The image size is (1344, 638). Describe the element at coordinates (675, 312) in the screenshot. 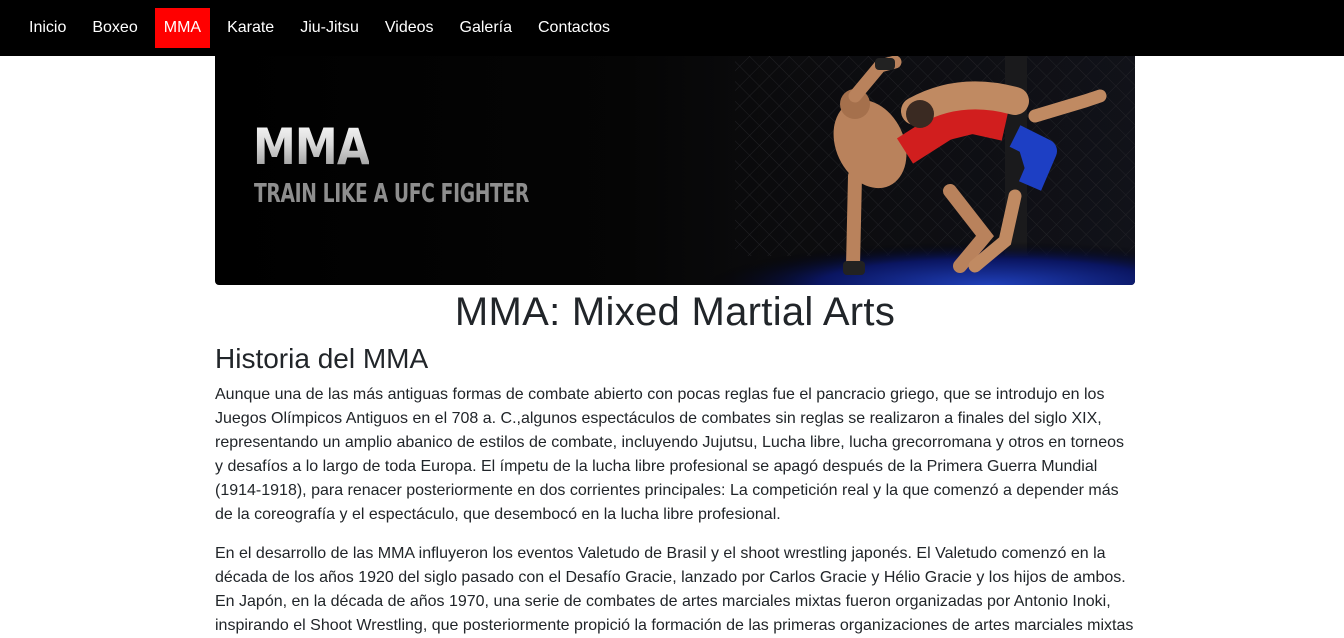

I see `page-title: MMA: Mixed Martial Arts` at that location.